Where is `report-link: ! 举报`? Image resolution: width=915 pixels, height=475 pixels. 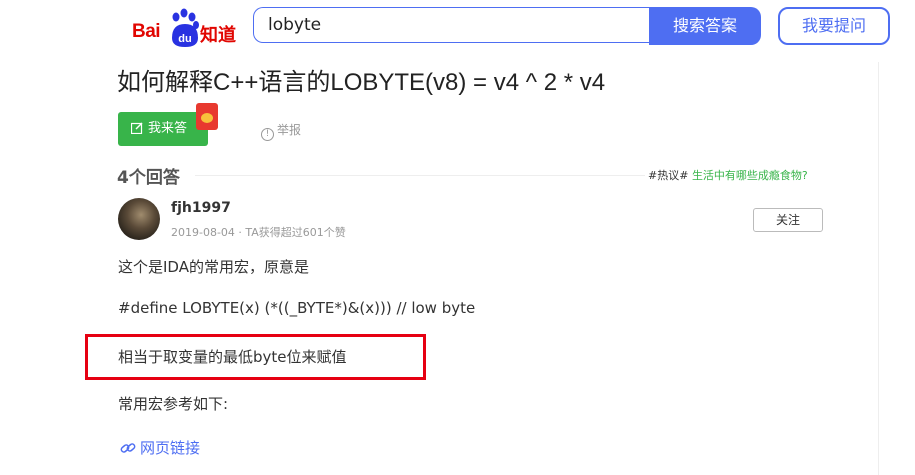 report-link: ! 举报 is located at coordinates (281, 131).